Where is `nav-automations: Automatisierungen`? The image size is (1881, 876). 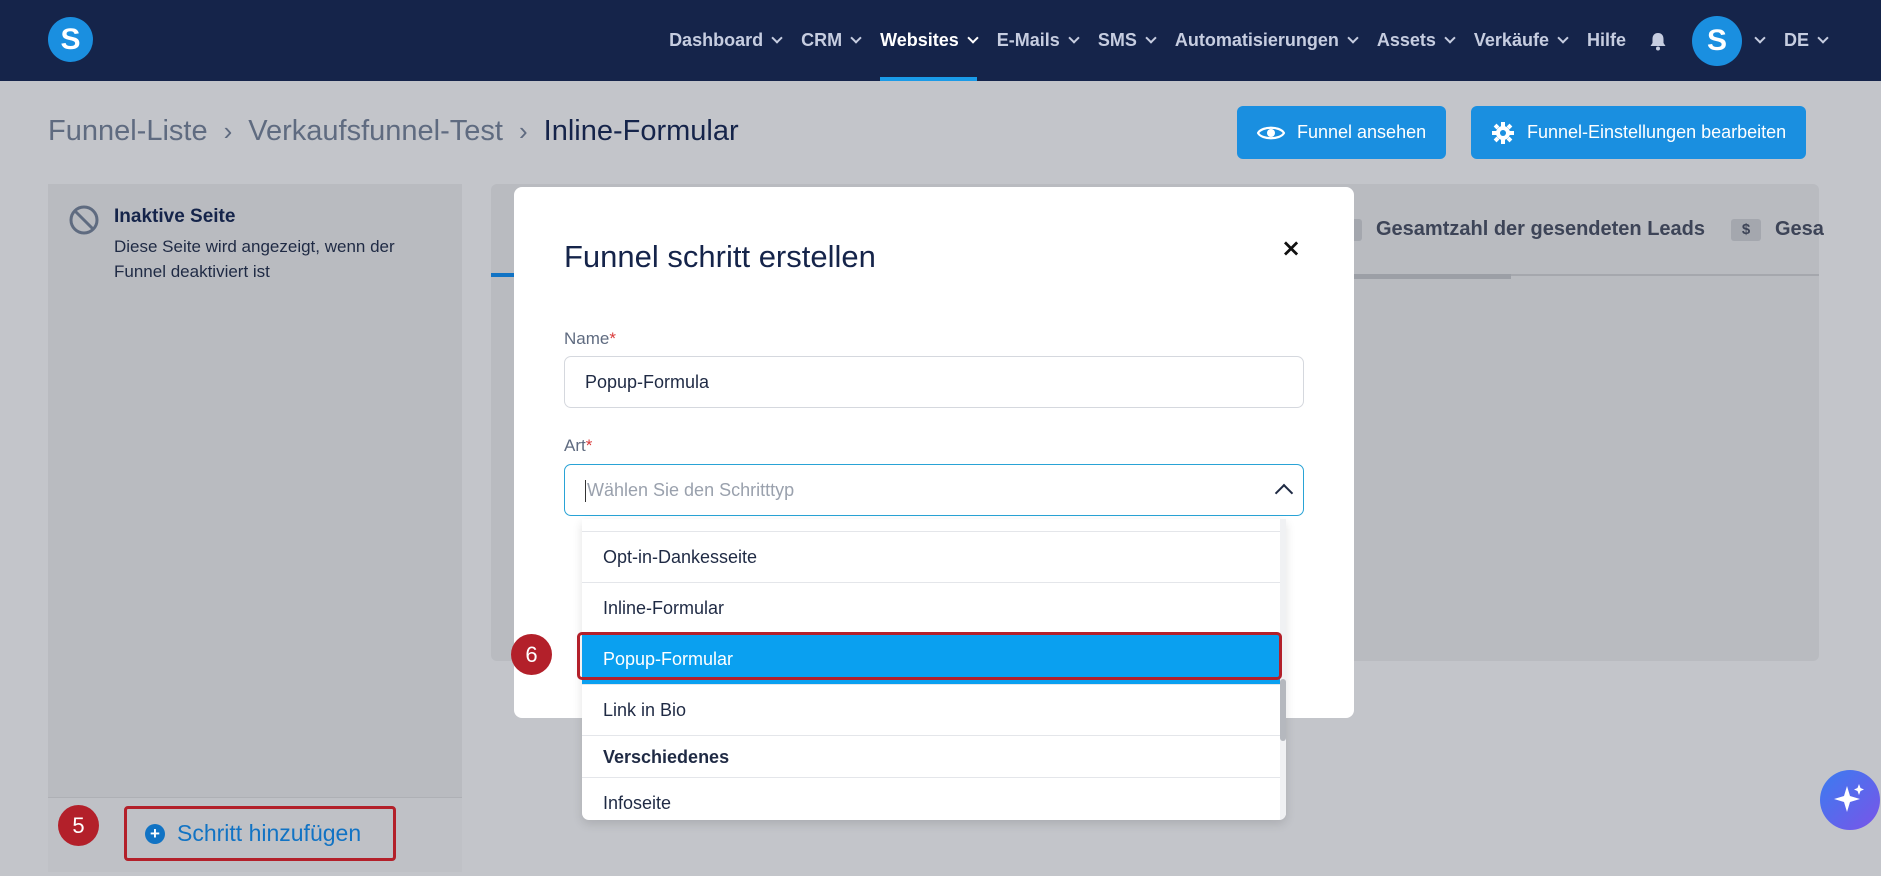
nav-automations: Automatisierungen is located at coordinates (1266, 40).